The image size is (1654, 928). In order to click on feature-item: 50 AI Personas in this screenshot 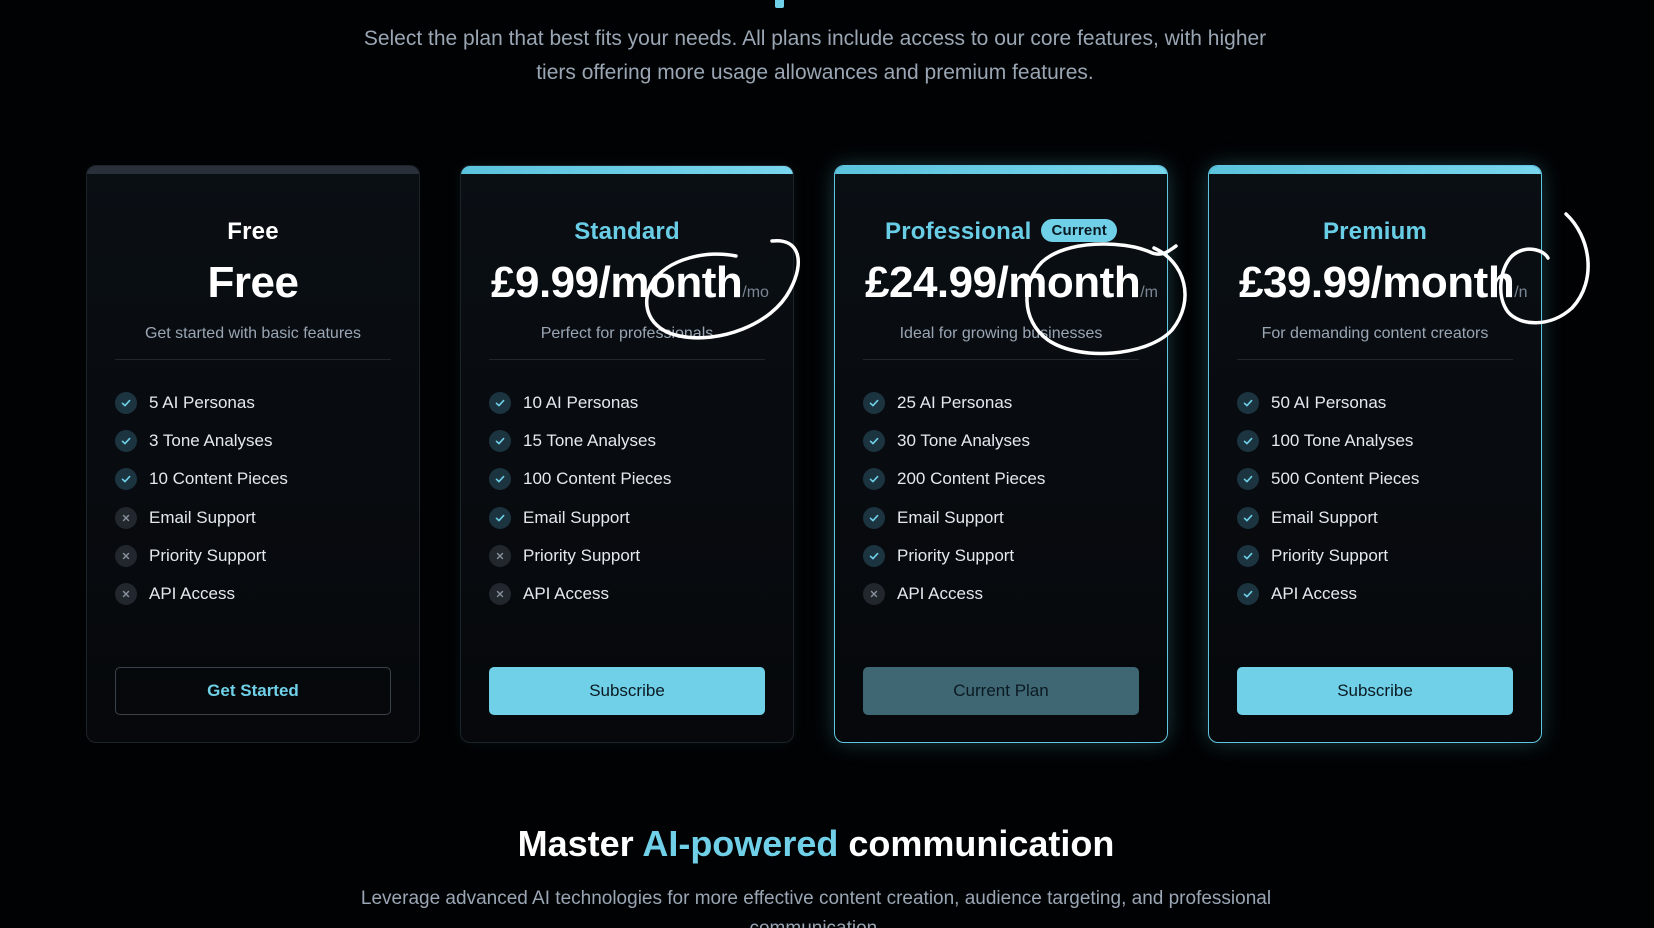, I will do `click(1328, 403)`.